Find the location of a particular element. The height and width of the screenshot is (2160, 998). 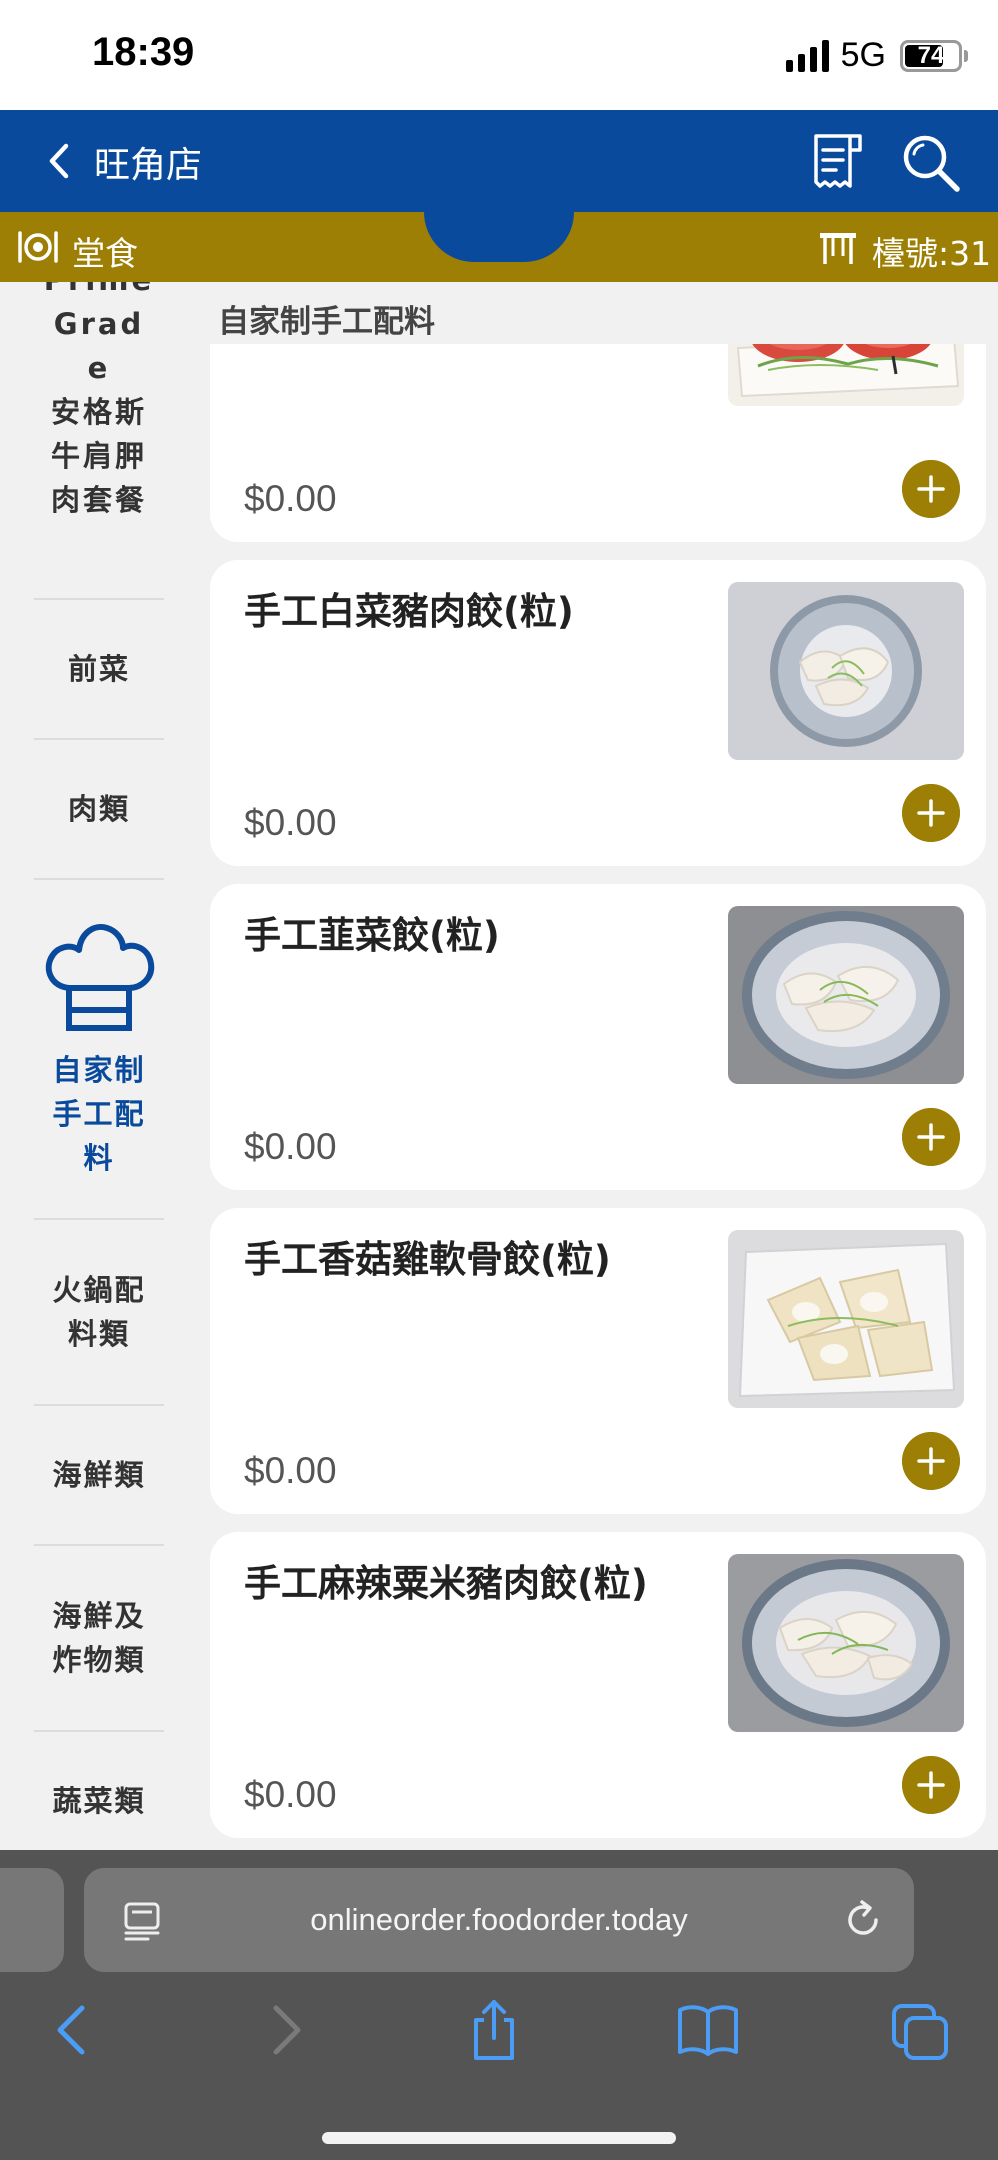

browser-toolbar: onlineorder.foodorder.today is located at coordinates (499, 2005).